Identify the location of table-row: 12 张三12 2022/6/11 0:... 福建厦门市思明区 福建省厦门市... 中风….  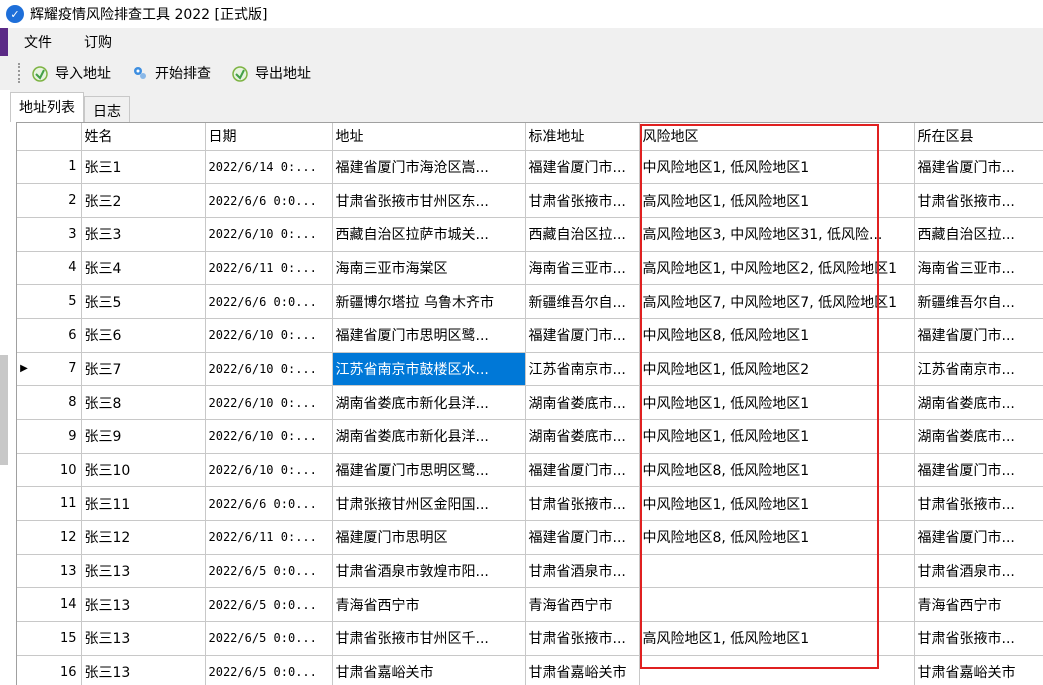
(530, 537).